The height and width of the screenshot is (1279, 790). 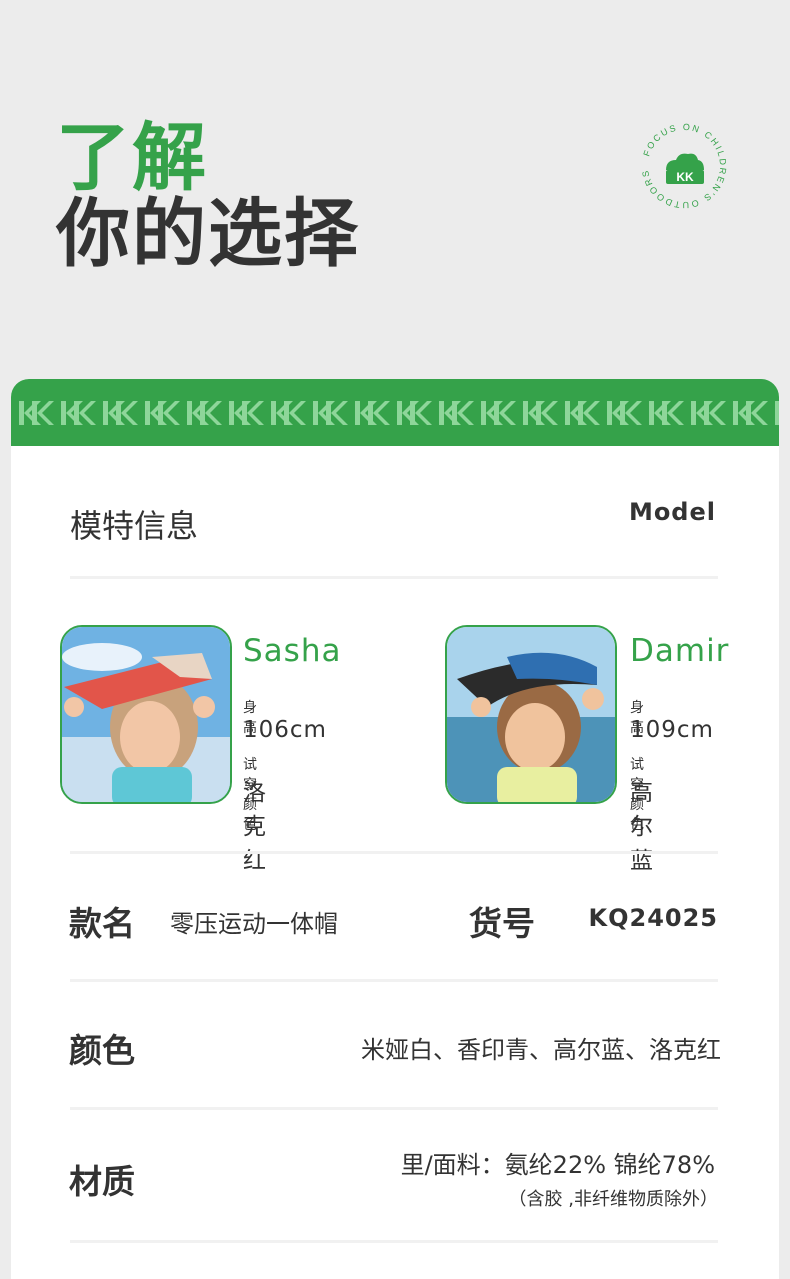 What do you see at coordinates (685, 177) in the screenshot?
I see `badge-logo-text: KK` at bounding box center [685, 177].